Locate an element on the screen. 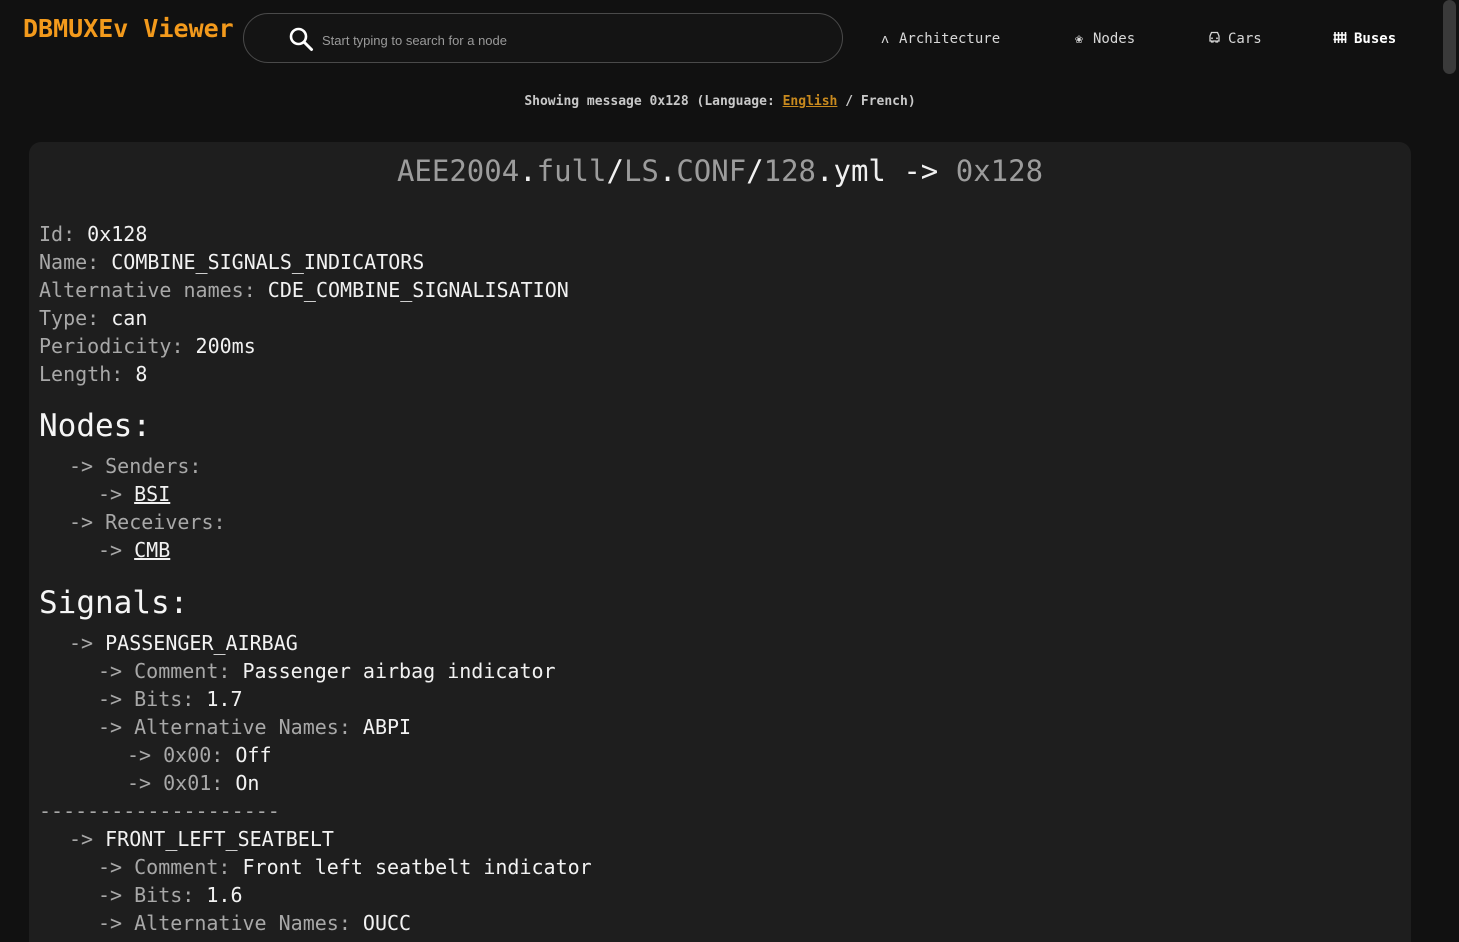  language-french-link: French is located at coordinates (884, 101).